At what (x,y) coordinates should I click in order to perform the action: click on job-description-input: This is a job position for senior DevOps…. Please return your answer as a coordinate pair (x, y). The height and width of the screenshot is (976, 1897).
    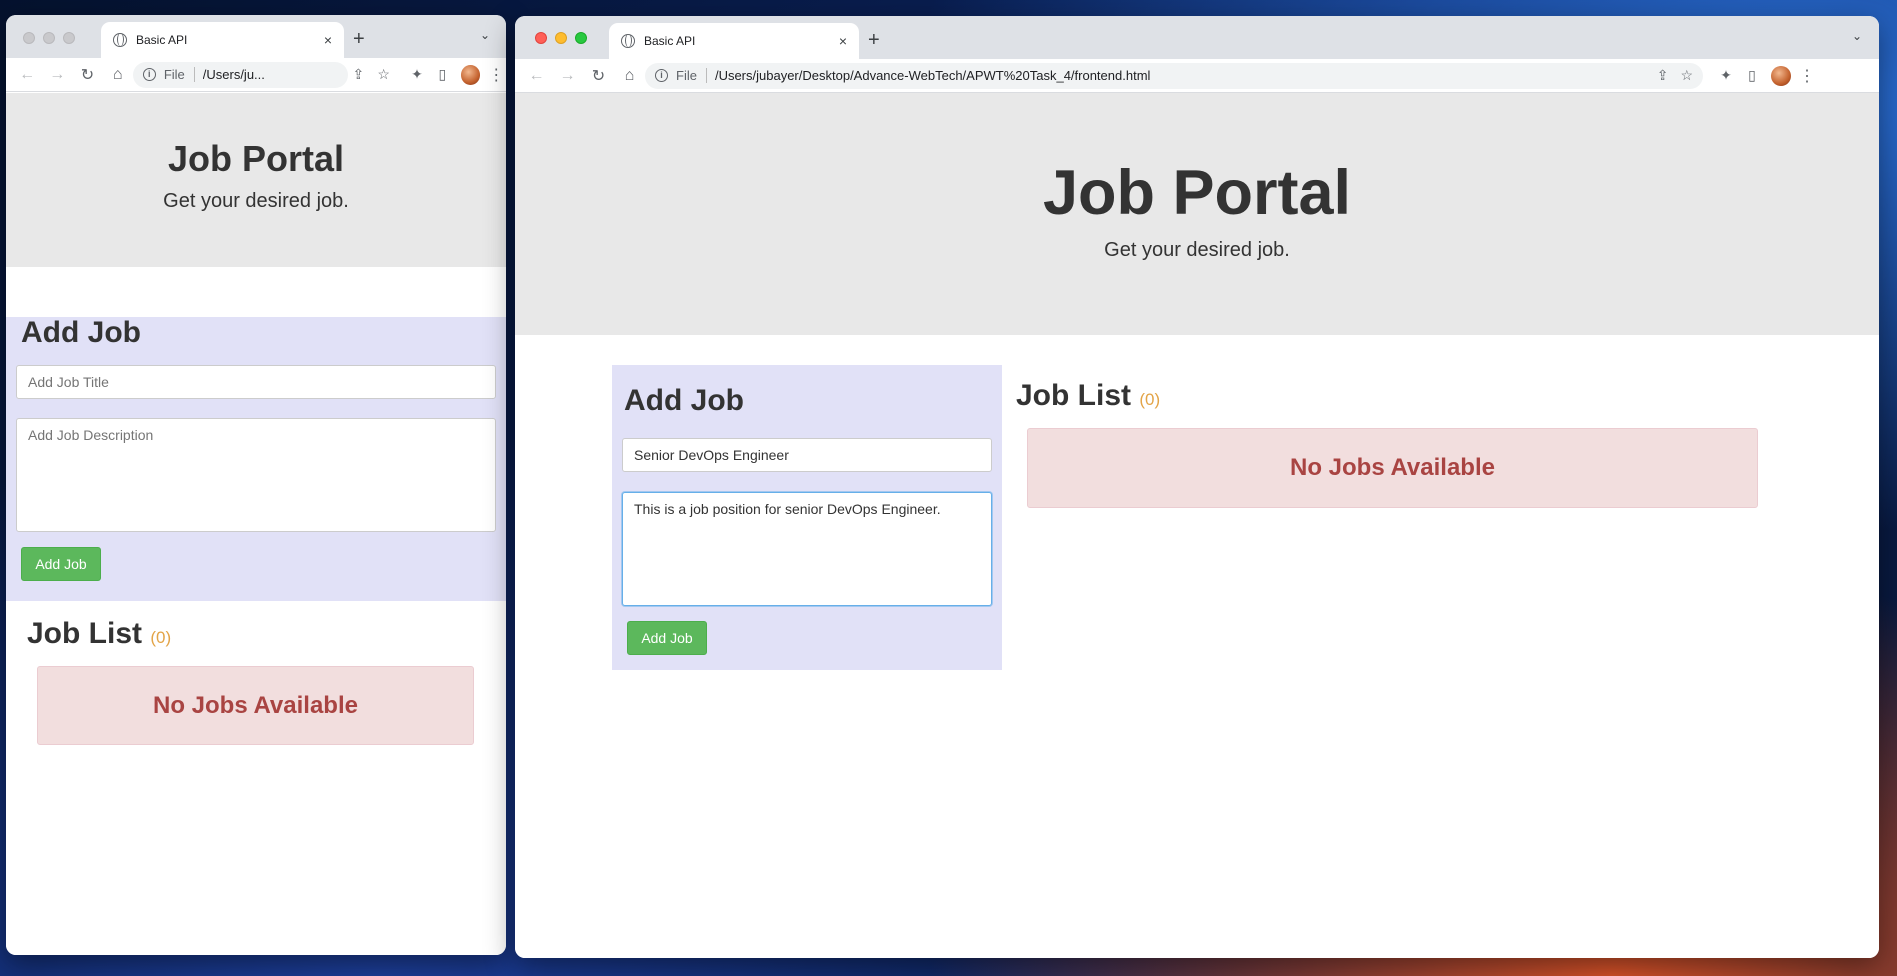
    Looking at the image, I should click on (807, 549).